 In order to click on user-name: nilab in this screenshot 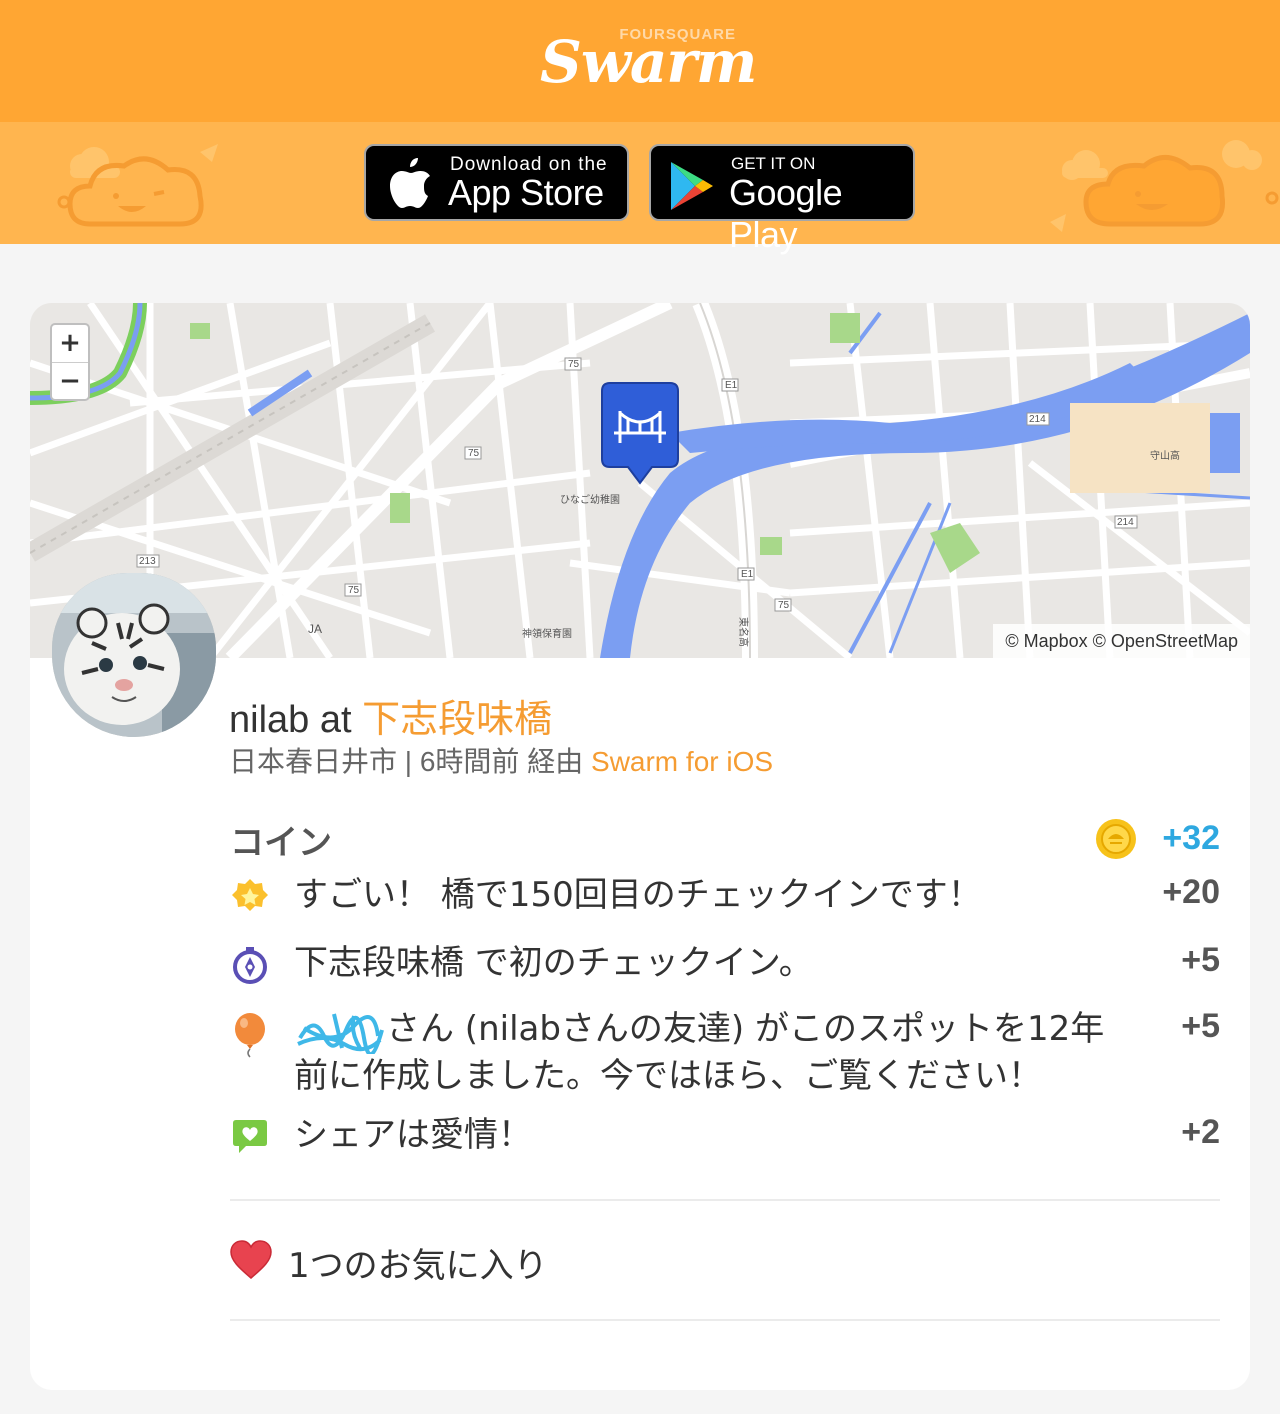, I will do `click(269, 720)`.